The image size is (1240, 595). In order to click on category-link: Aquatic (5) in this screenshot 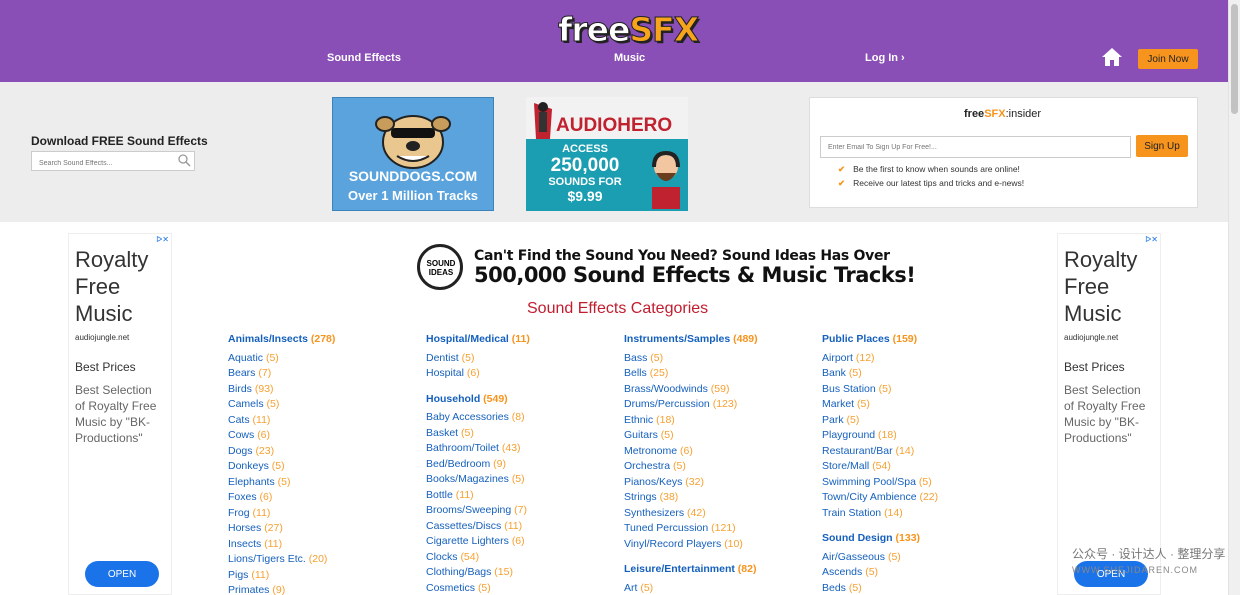, I will do `click(323, 359)`.